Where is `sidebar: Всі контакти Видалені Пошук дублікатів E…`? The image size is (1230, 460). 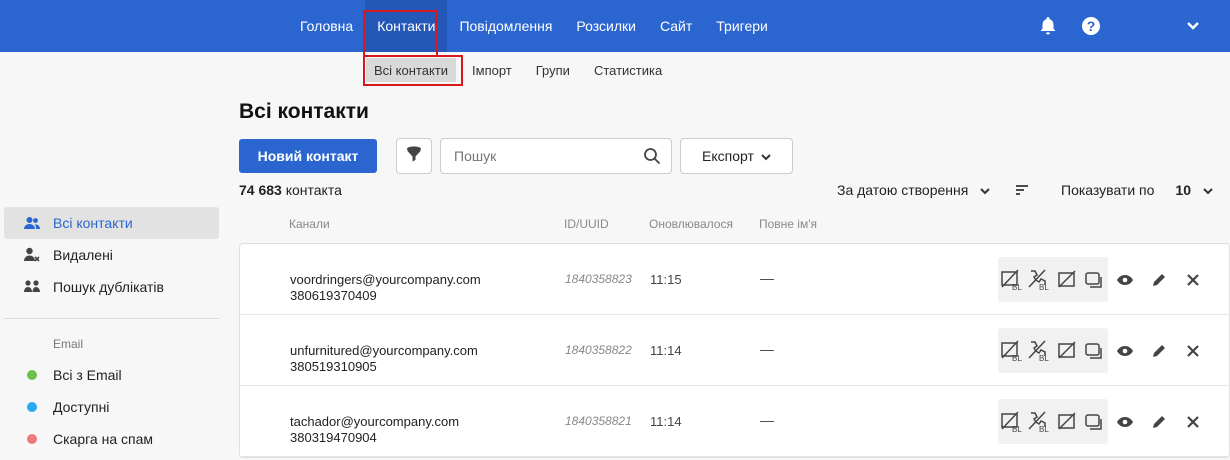
sidebar: Всі контакти Видалені Пошук дублікатів E… is located at coordinates (111, 331).